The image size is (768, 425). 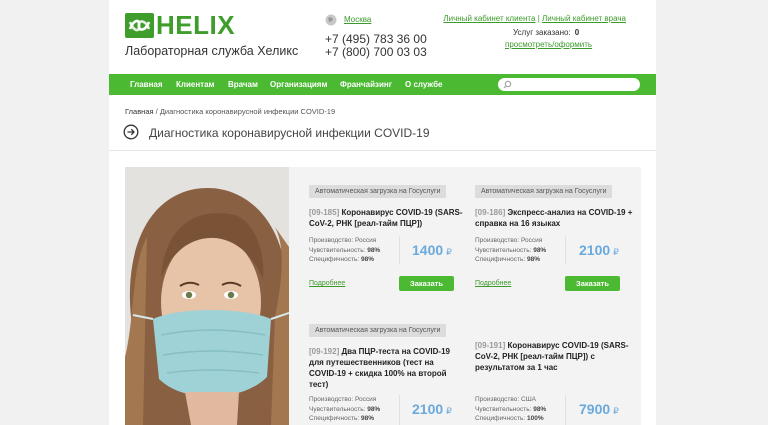 What do you see at coordinates (195, 25) in the screenshot?
I see `brand-name: HELIX` at bounding box center [195, 25].